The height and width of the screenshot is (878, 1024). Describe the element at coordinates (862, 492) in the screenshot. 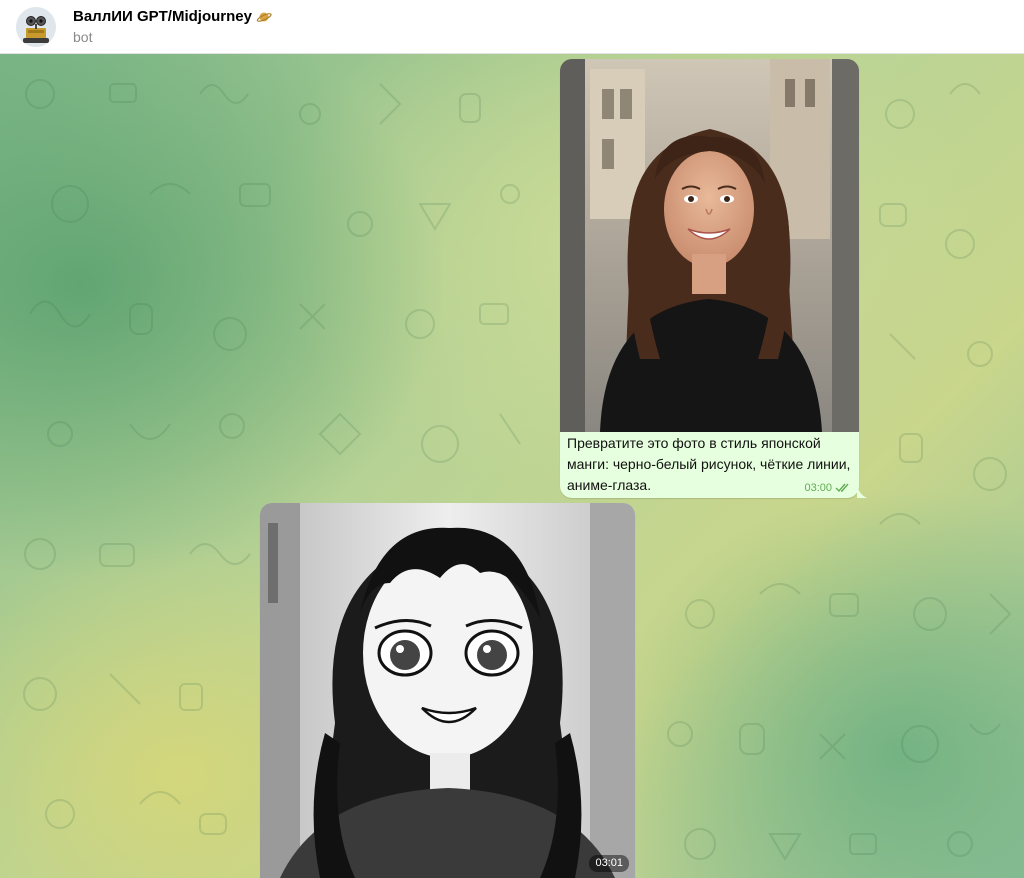

I see `bubble-tail` at that location.